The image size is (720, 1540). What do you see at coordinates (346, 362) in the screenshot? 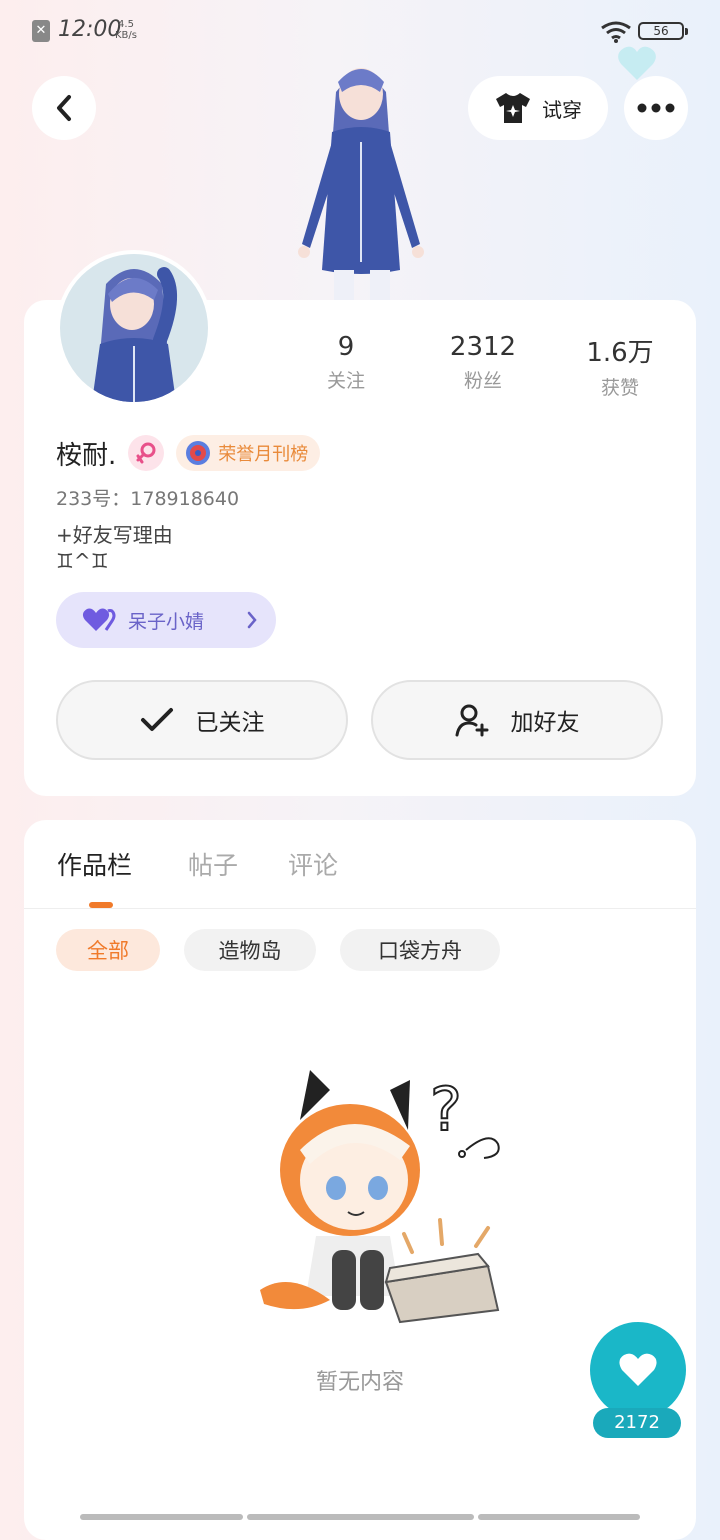
I see `stat-following: 9 关注` at bounding box center [346, 362].